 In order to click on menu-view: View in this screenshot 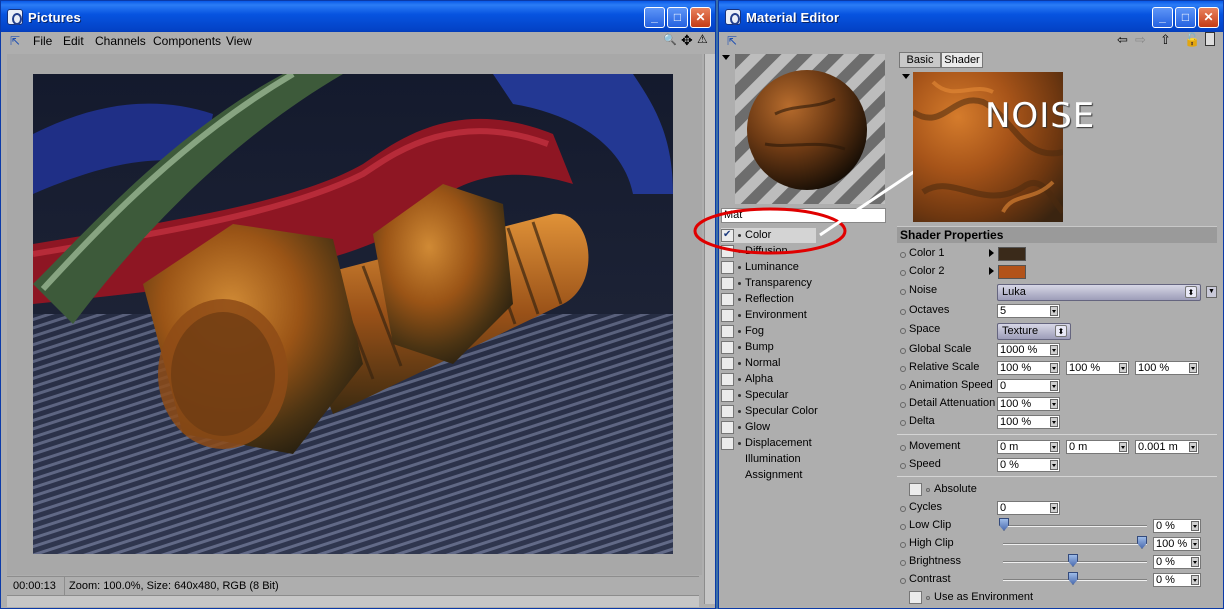, I will do `click(239, 41)`.